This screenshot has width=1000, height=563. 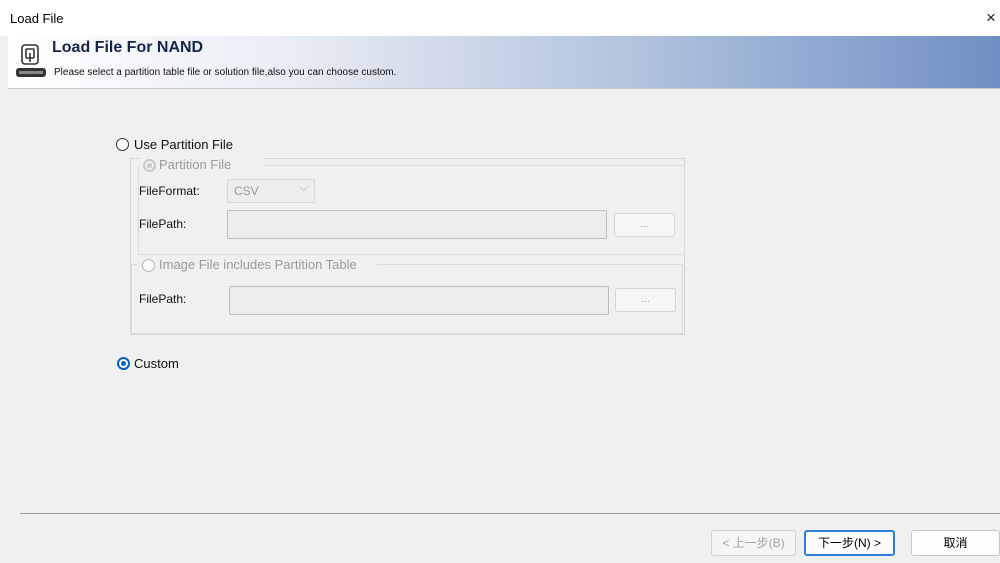 I want to click on partition-file-label: Partition File, so click(x=195, y=164).